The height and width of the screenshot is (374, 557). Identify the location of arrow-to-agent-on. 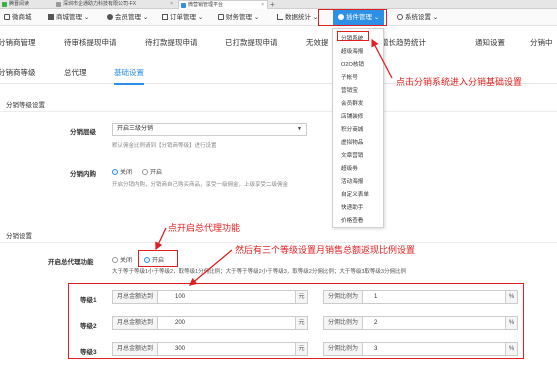
(161, 239).